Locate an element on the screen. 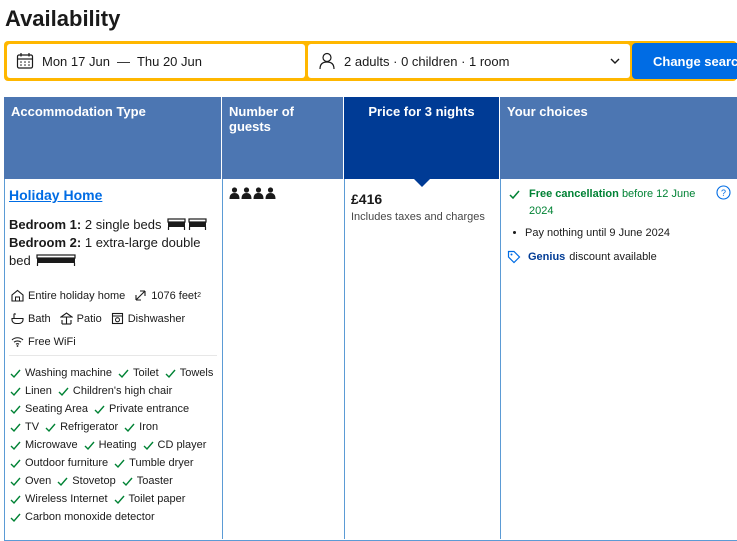 This screenshot has height=541, width=737. amenity-label: Outdoor furniture is located at coordinates (67, 463).